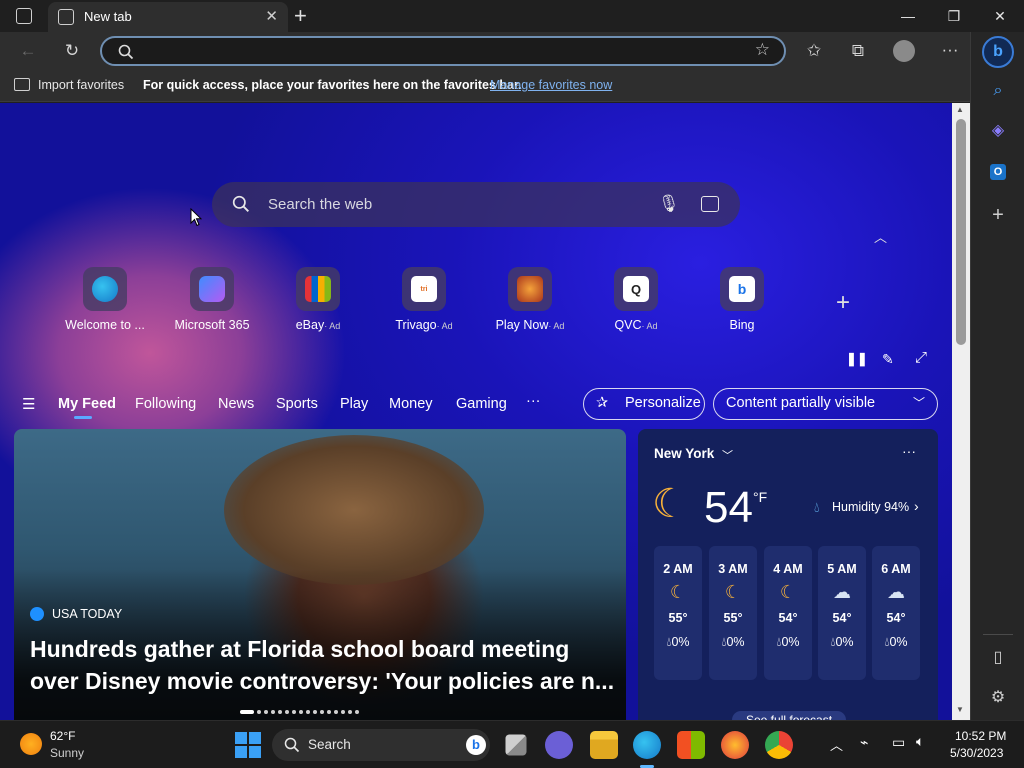  What do you see at coordinates (880, 236) in the screenshot?
I see `collapse-chevron-icon: ︿` at bounding box center [880, 236].